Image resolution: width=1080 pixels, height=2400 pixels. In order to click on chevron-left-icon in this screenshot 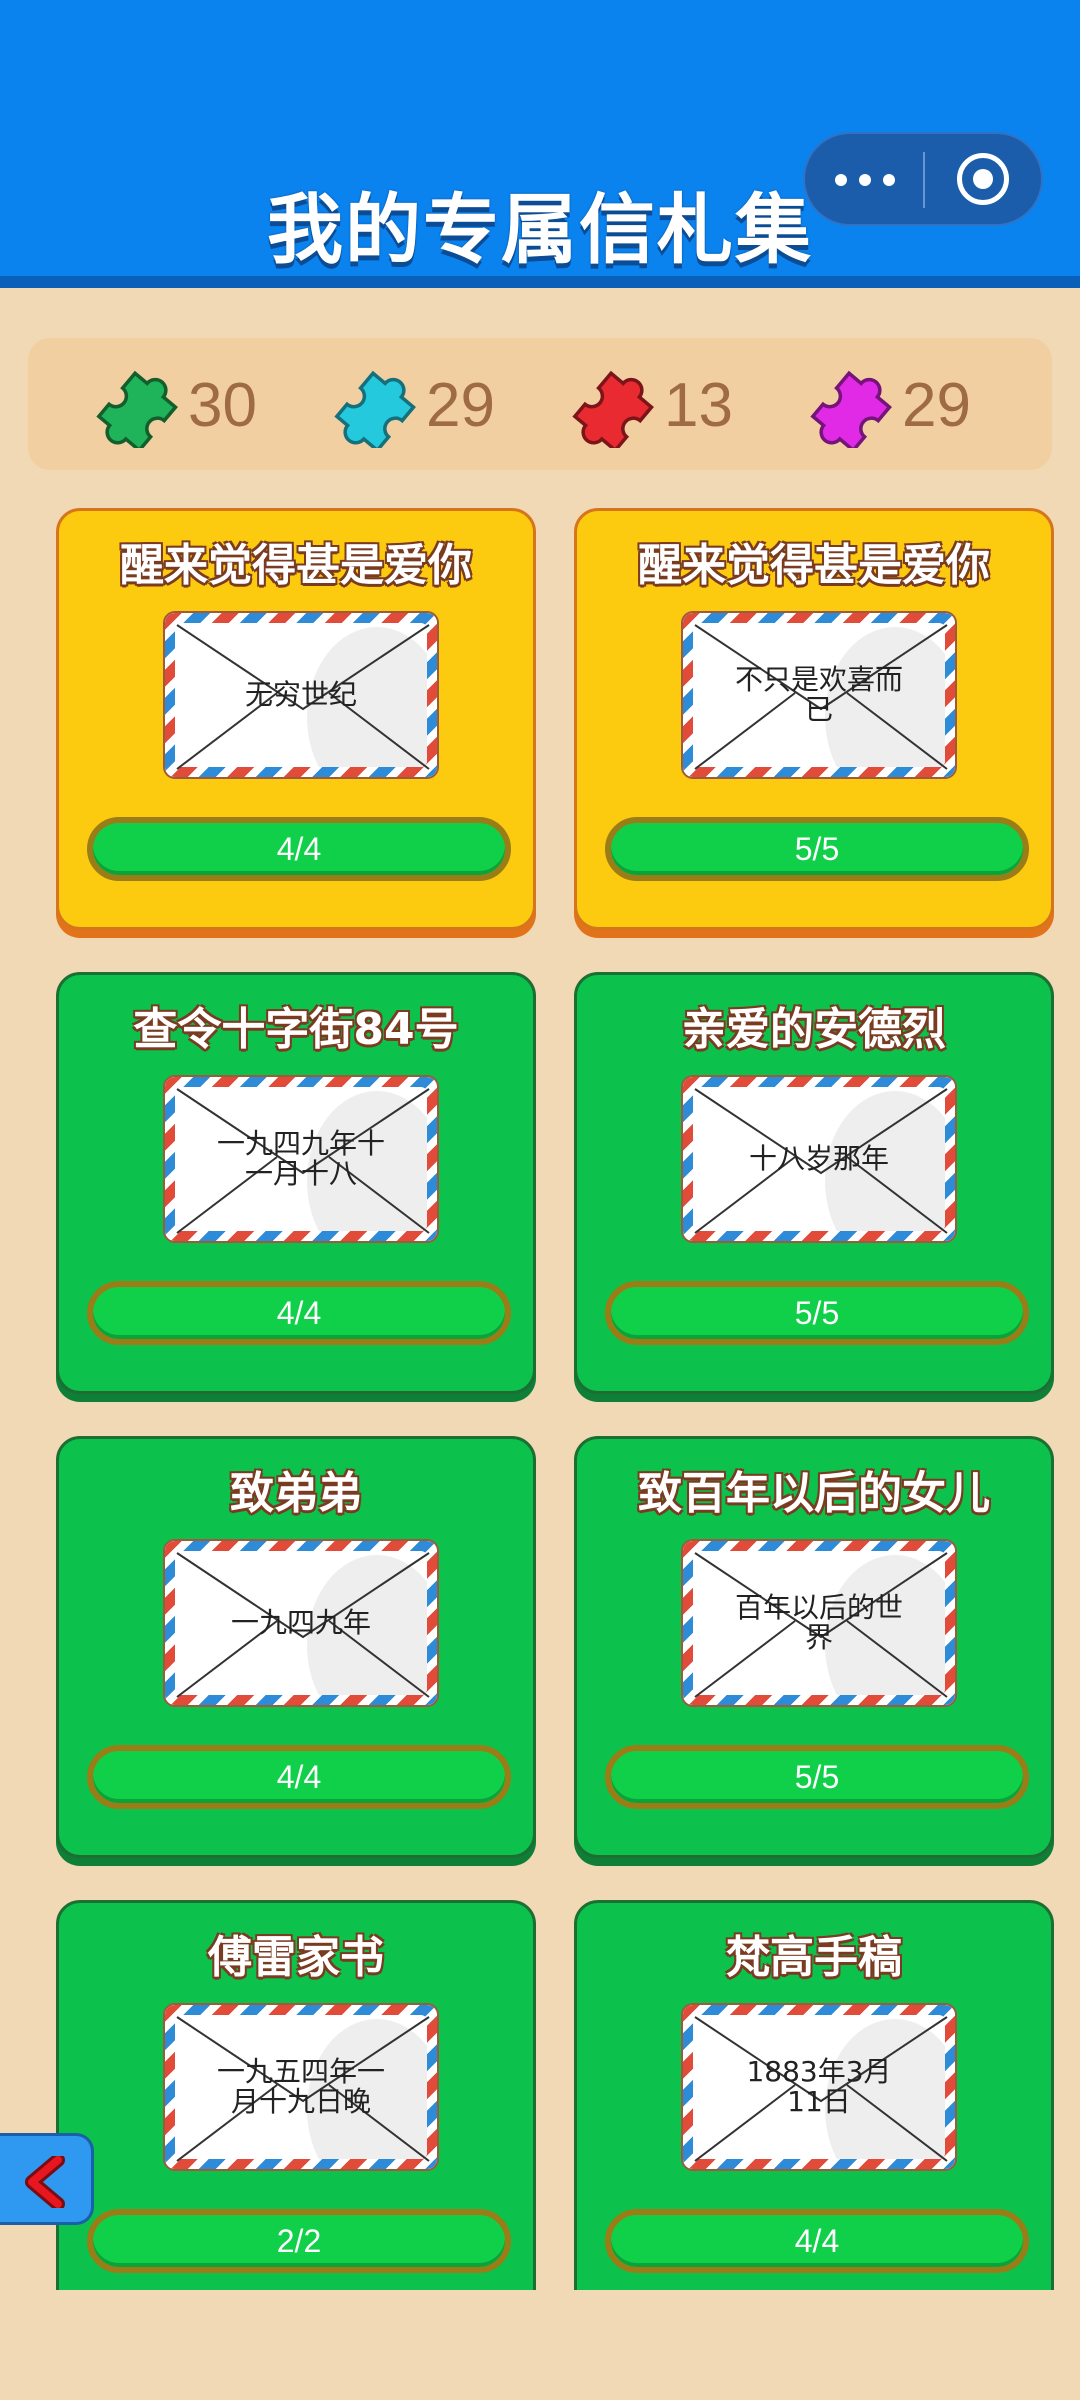, I will do `click(45, 2182)`.